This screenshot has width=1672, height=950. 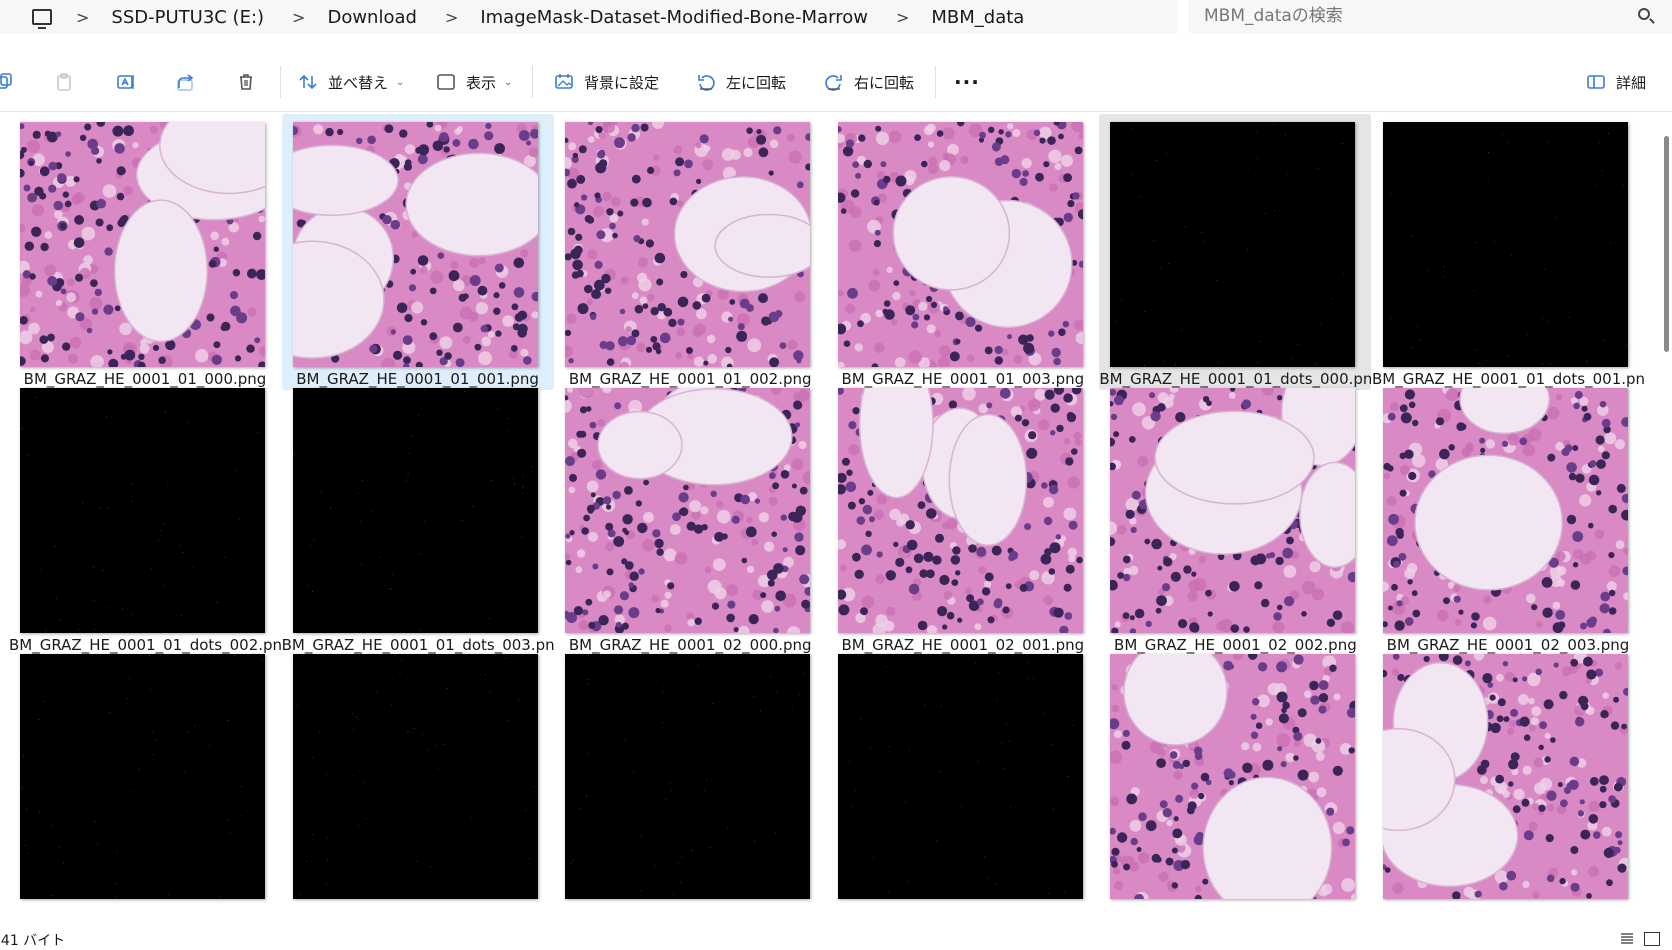 I want to click on file-item: BM_GRAZ_HE_0001_02_003.png, so click(x=1508, y=518).